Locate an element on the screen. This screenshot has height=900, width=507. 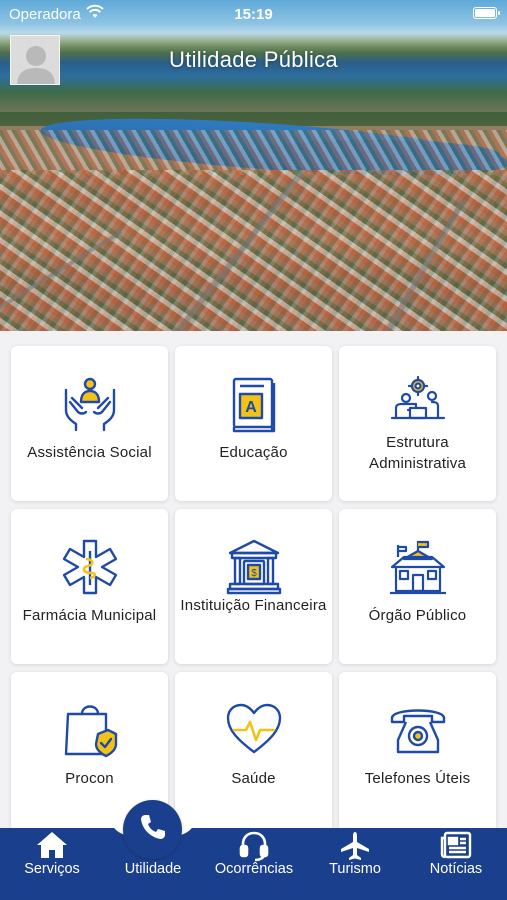
nav-turismo: Turismo is located at coordinates (355, 864).